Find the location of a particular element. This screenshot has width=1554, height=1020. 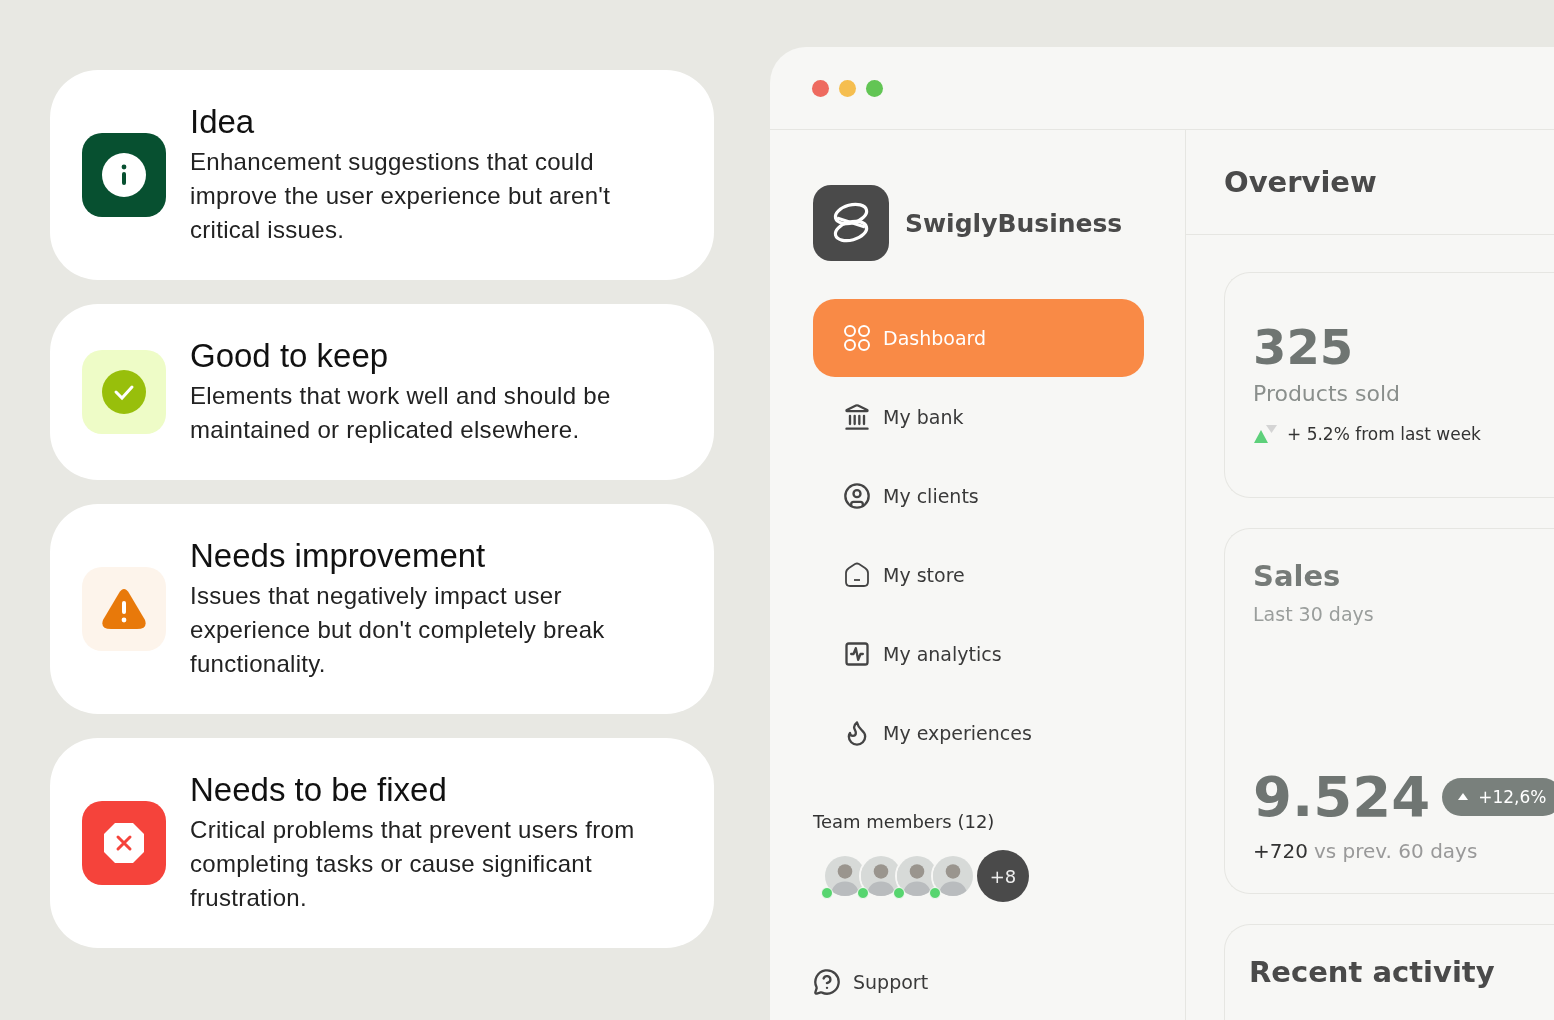

card-title: Idea is located at coordinates (223, 122).